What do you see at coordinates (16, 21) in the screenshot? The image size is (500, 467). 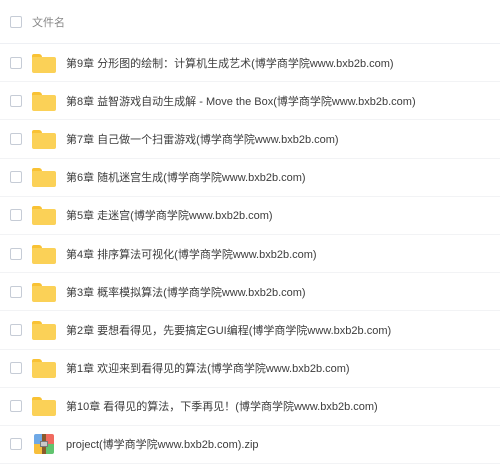 I see `select-all-checkbox` at bounding box center [16, 21].